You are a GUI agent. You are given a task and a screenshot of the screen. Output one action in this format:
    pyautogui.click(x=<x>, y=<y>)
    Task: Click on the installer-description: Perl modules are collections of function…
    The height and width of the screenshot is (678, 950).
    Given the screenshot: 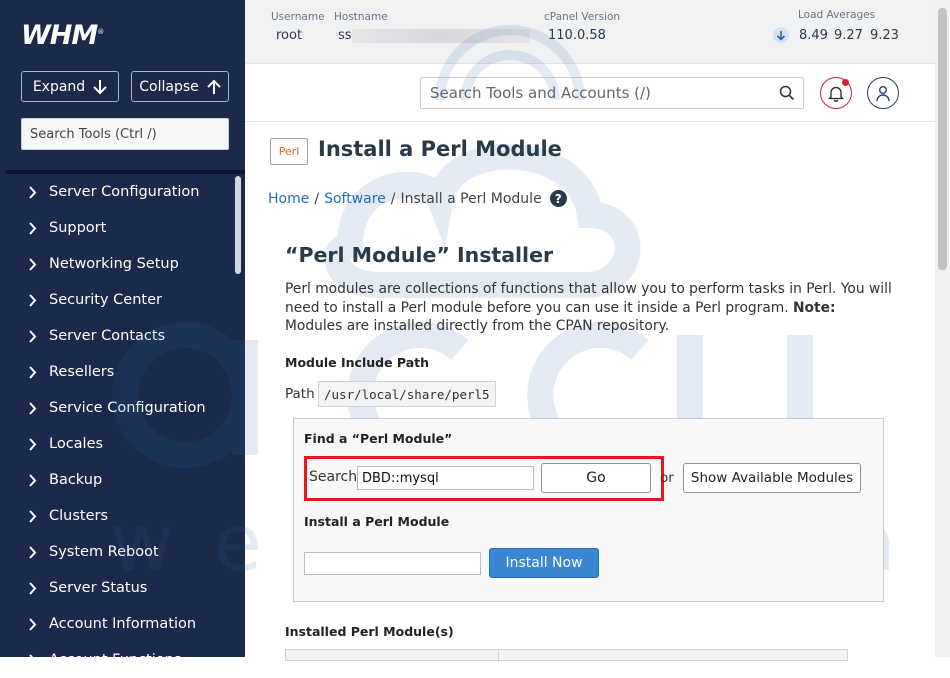 What is the action you would take?
    pyautogui.click(x=591, y=308)
    